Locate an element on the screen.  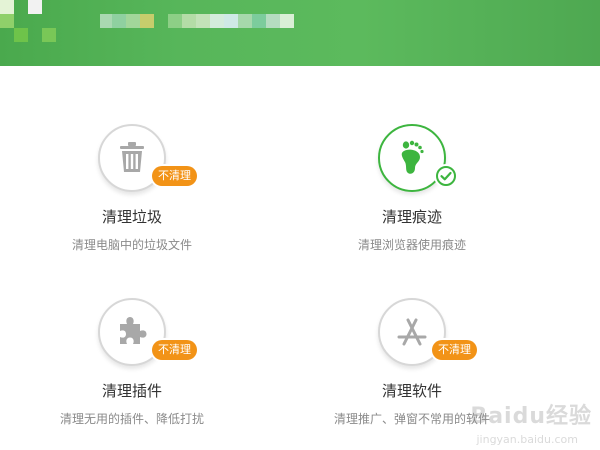
option-clean-plugins: 不清理 清理插件 清理无用的插件、降低打扰 is located at coordinates (132, 368).